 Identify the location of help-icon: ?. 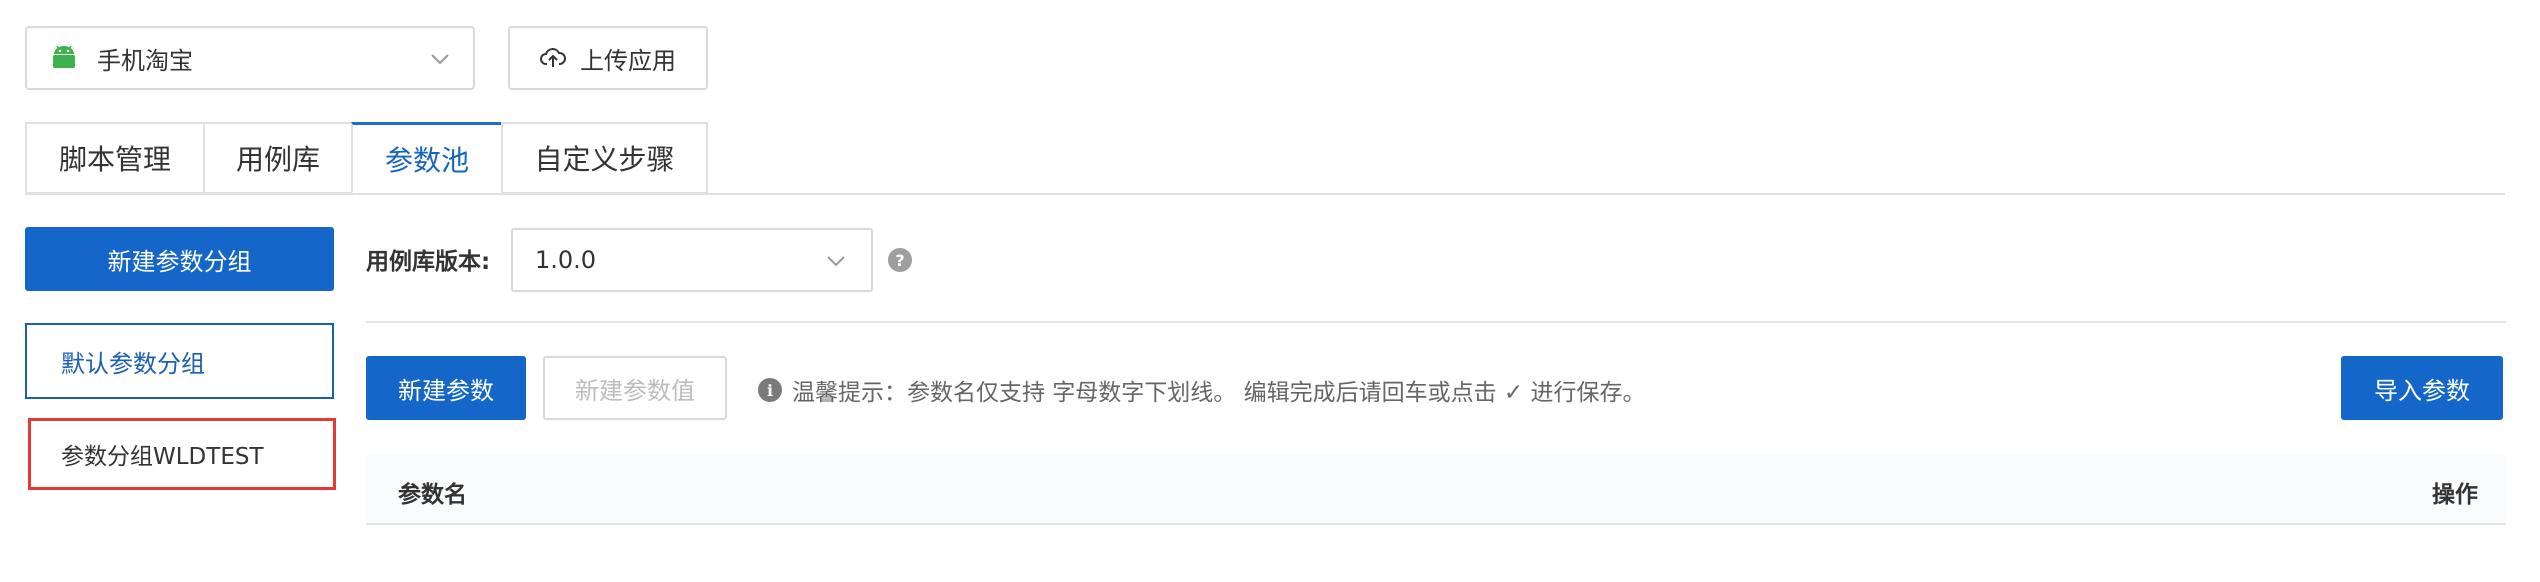
(900, 260).